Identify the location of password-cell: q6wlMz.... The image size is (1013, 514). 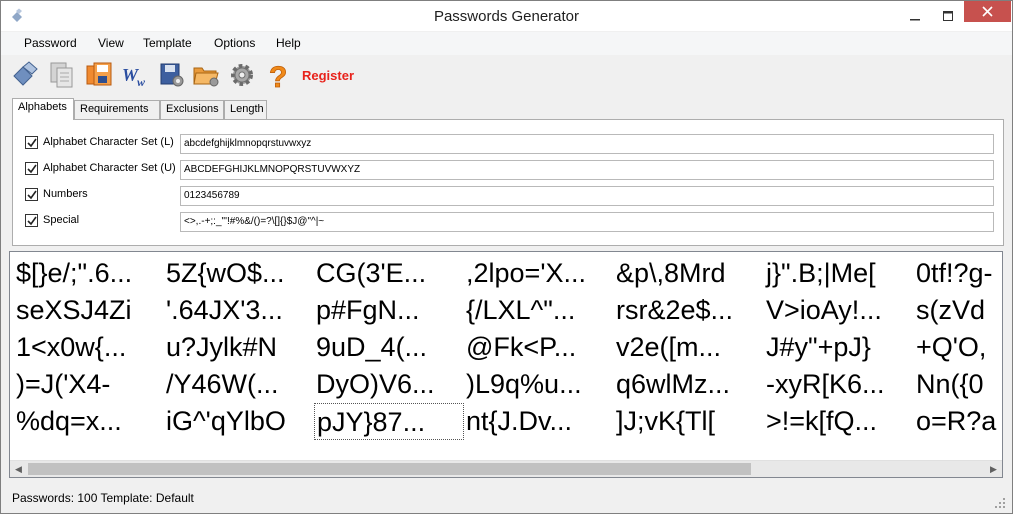
(689, 384).